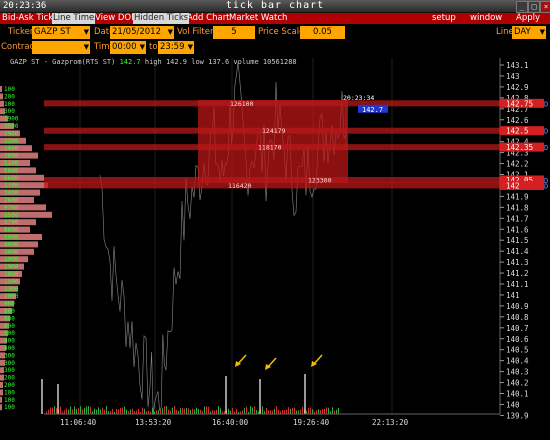 The height and width of the screenshot is (440, 550). Describe the element at coordinates (128, 47) in the screenshot. I see `time-from-field: 00:00 ▼` at that location.